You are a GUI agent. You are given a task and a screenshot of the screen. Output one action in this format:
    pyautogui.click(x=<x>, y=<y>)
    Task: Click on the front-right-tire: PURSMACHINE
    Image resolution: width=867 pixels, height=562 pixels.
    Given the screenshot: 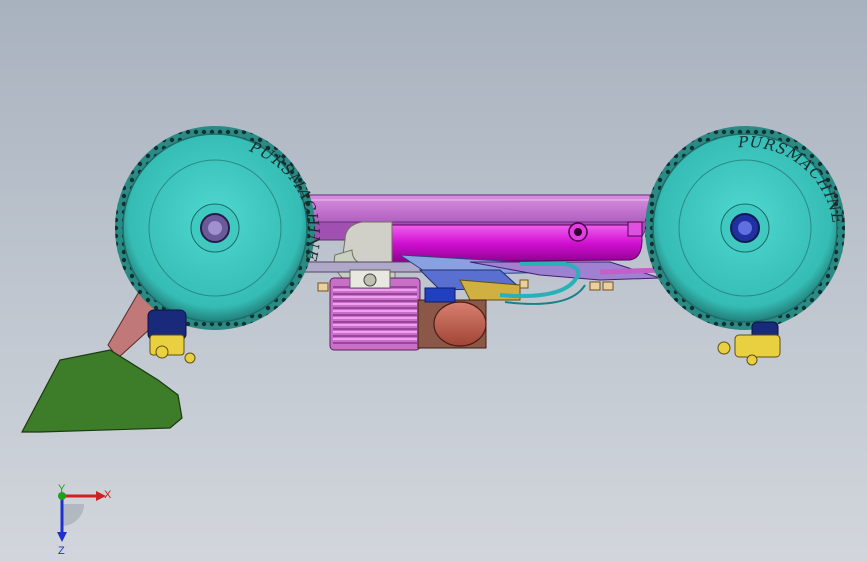 What is the action you would take?
    pyautogui.click(x=746, y=228)
    